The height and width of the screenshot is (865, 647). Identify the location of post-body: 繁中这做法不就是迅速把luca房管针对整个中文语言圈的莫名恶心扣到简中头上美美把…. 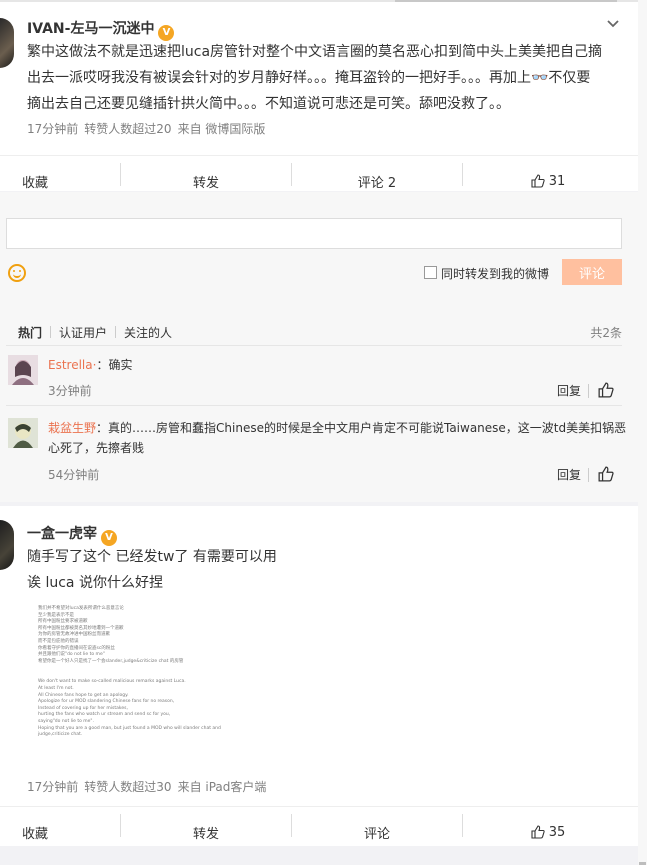
(314, 78).